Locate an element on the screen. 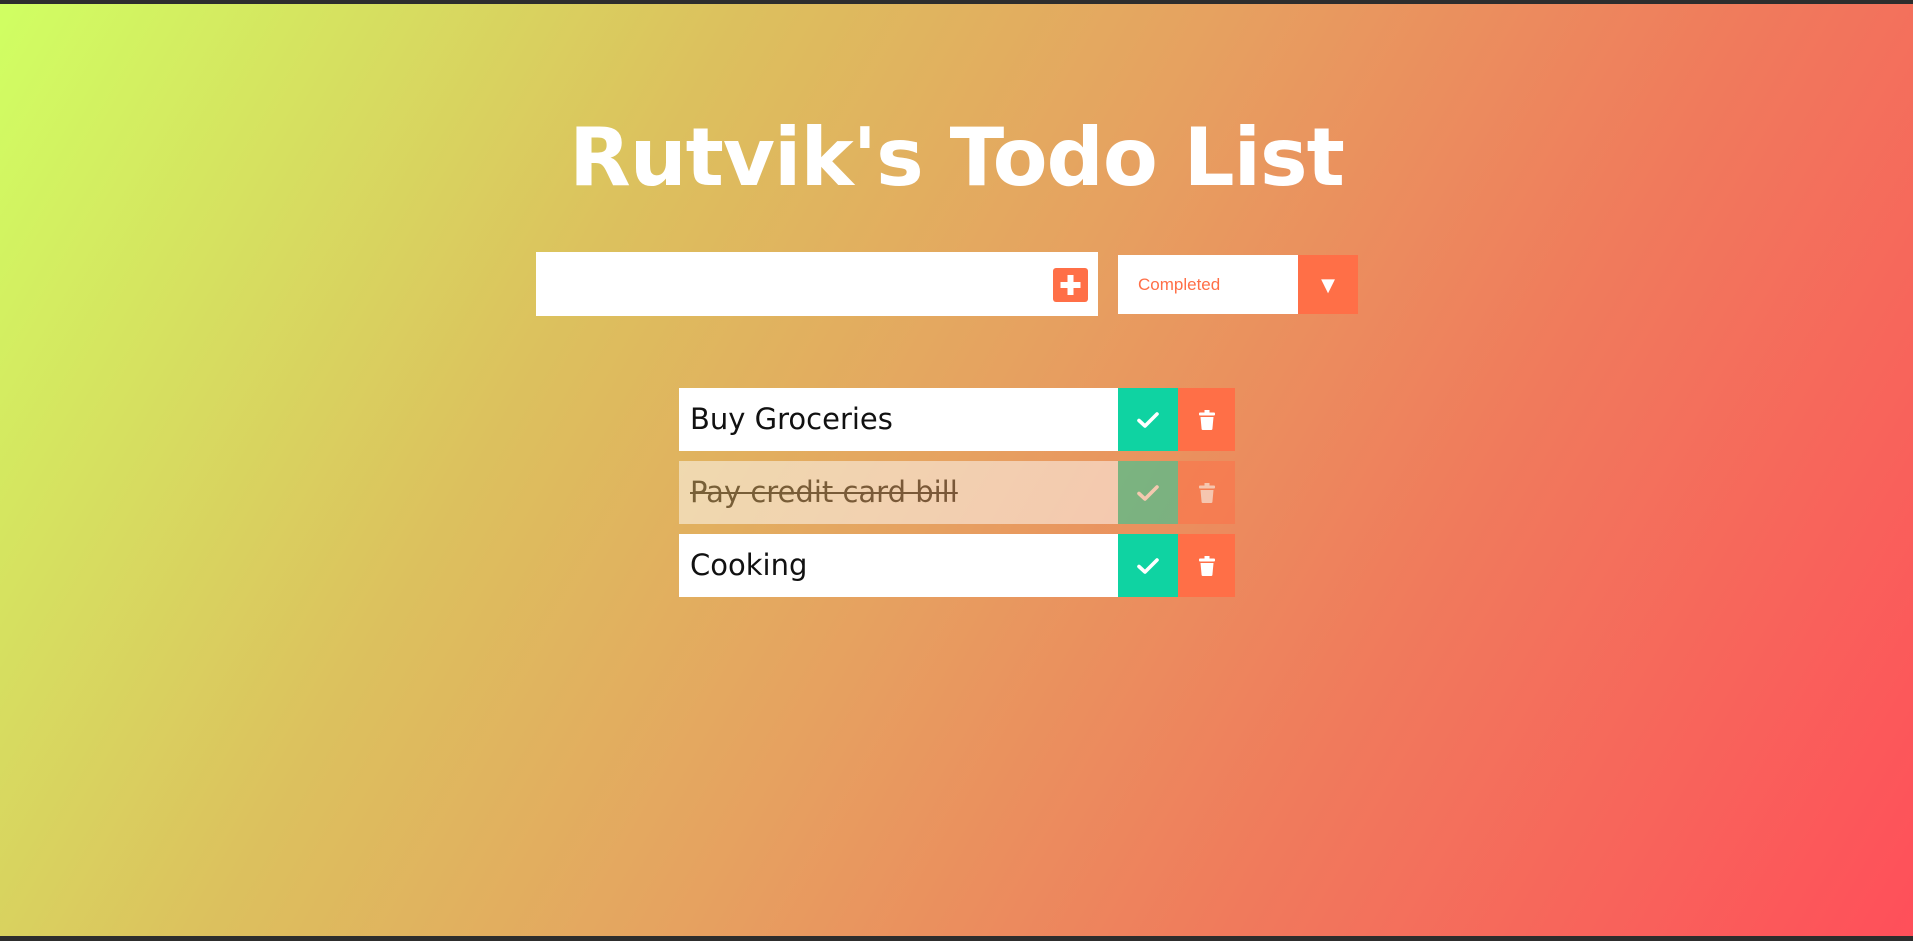  filter-dropdown-button: ▼ is located at coordinates (1328, 284).